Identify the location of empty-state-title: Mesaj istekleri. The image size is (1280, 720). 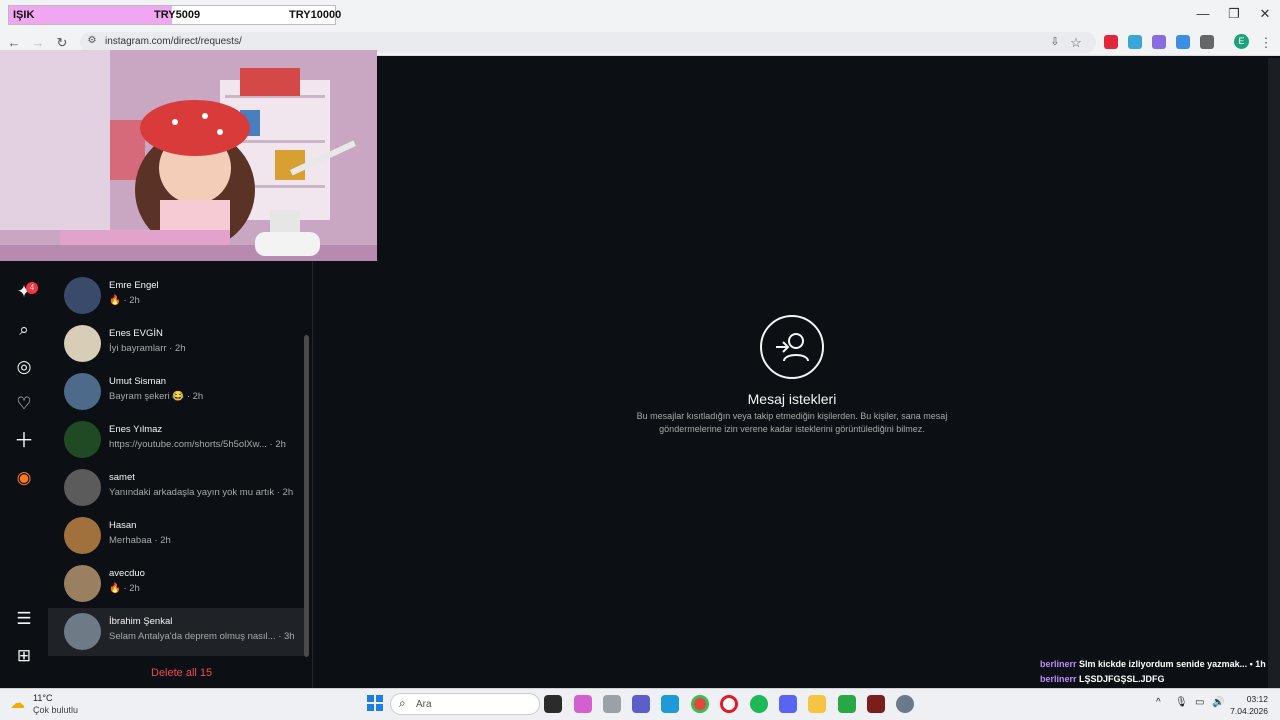
(792, 399).